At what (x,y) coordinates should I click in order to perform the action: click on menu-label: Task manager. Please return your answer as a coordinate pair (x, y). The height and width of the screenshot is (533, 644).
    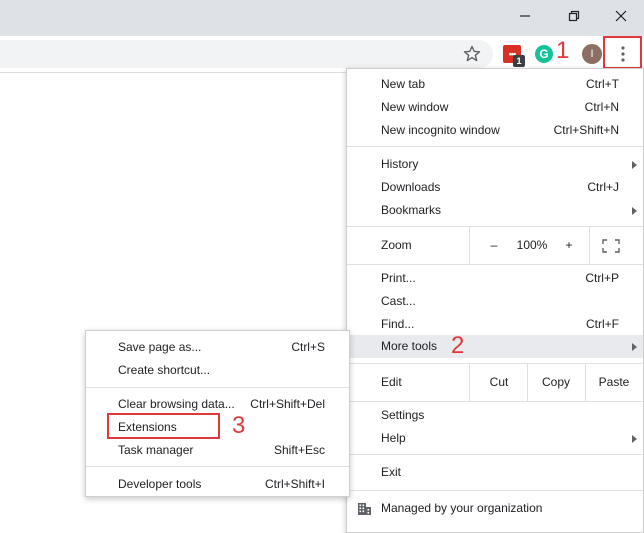
    Looking at the image, I should click on (156, 450).